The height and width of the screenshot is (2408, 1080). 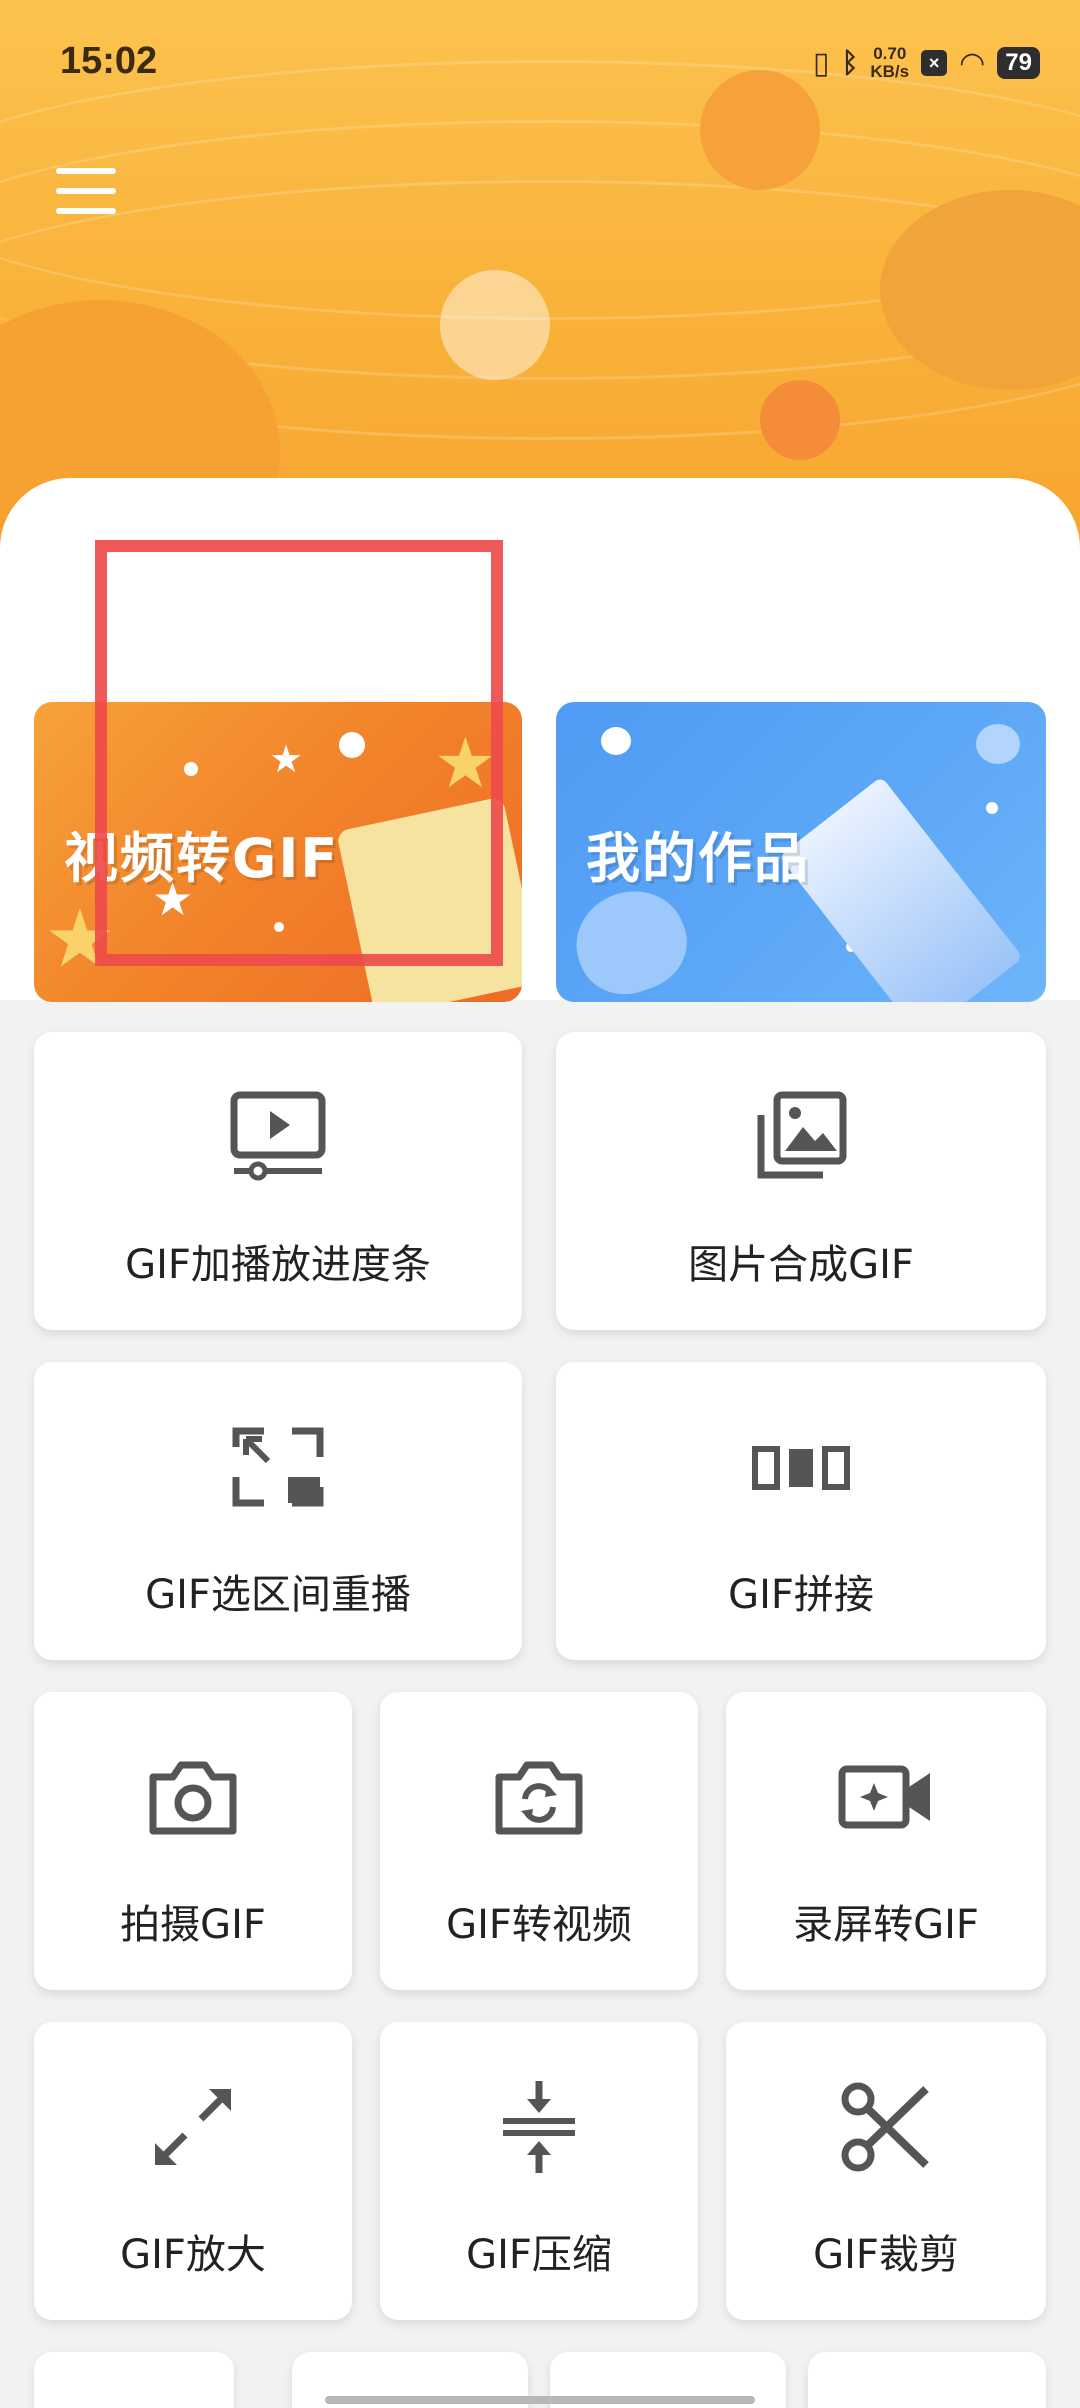 I want to click on tool-card-enlarge: GIF放大, so click(x=193, y=2171).